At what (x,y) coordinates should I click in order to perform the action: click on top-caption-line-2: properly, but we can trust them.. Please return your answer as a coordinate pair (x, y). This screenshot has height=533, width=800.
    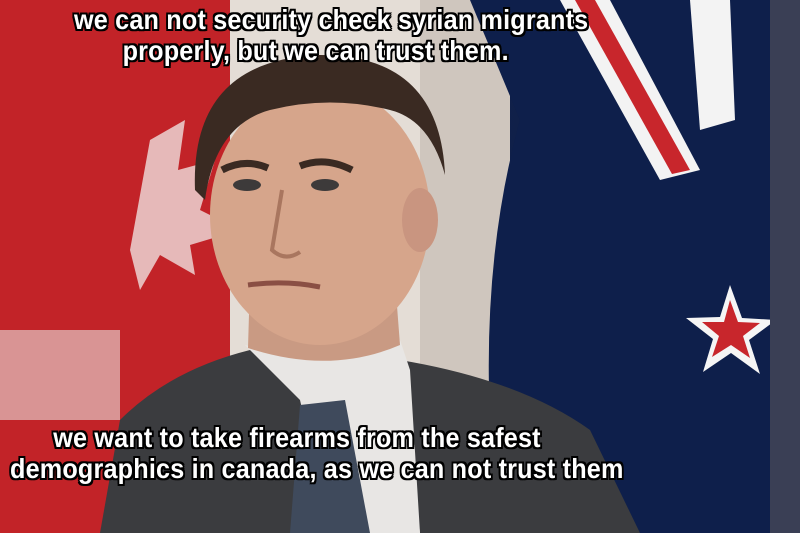
    Looking at the image, I should click on (315, 51).